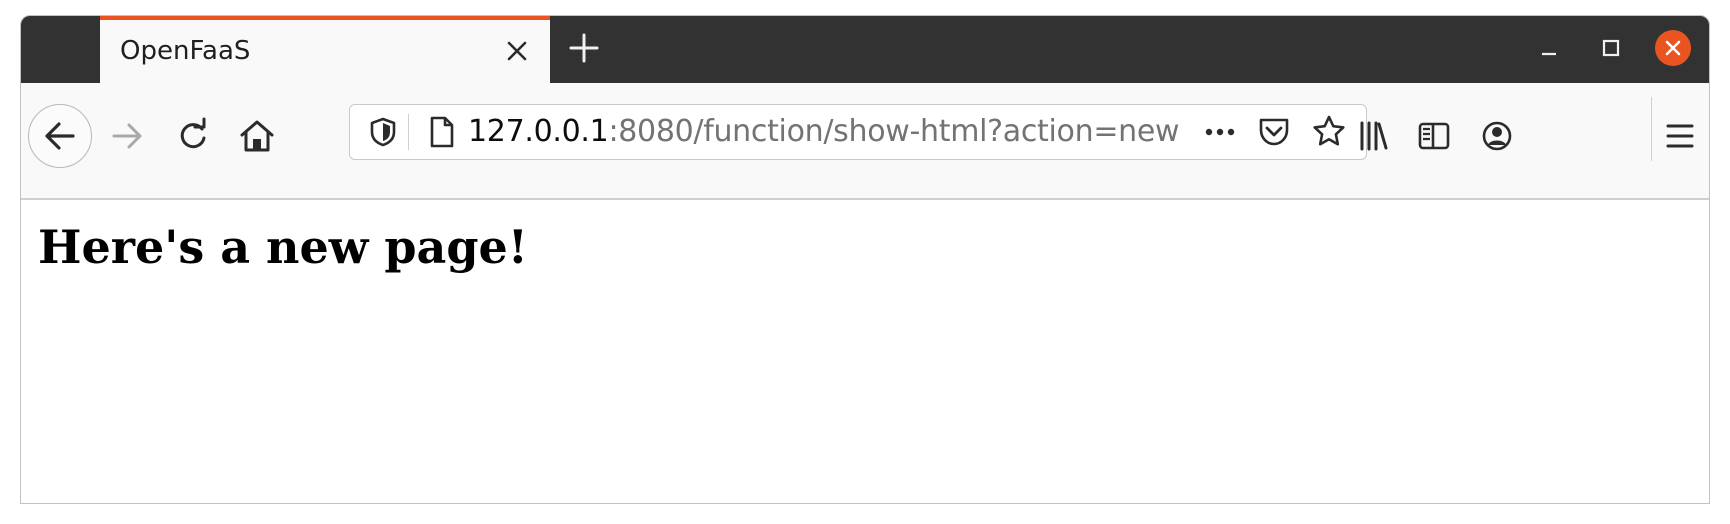 The width and height of the screenshot is (1730, 524). I want to click on toolbar-divider, so click(1651, 129).